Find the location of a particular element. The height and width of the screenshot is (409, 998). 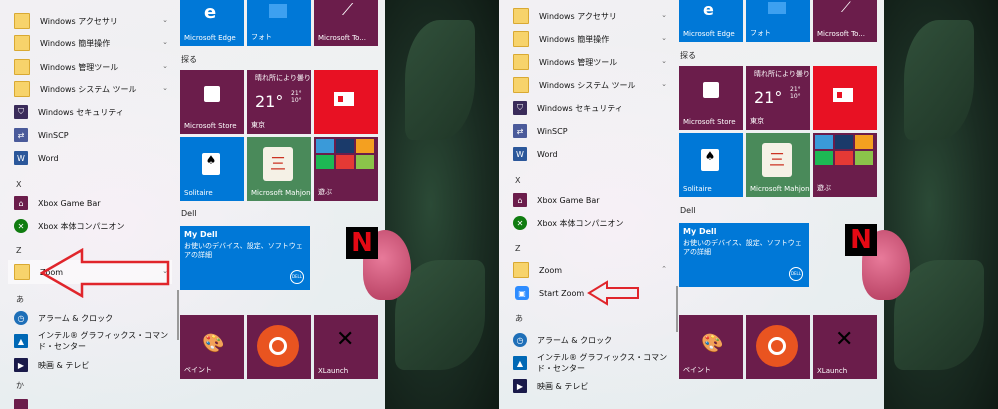

app-label: Windows アクセサリ is located at coordinates (79, 21).